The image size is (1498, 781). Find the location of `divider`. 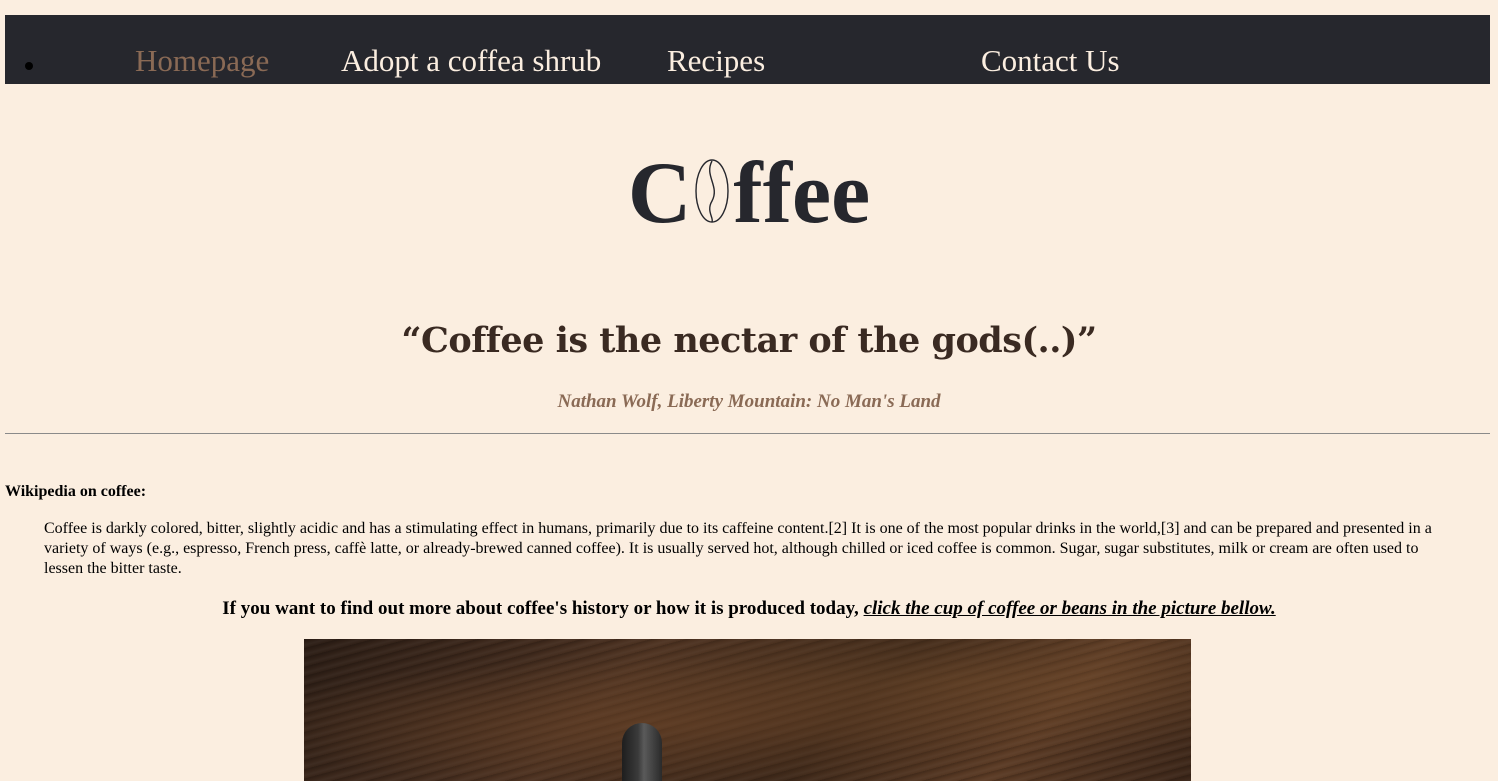

divider is located at coordinates (747, 433).